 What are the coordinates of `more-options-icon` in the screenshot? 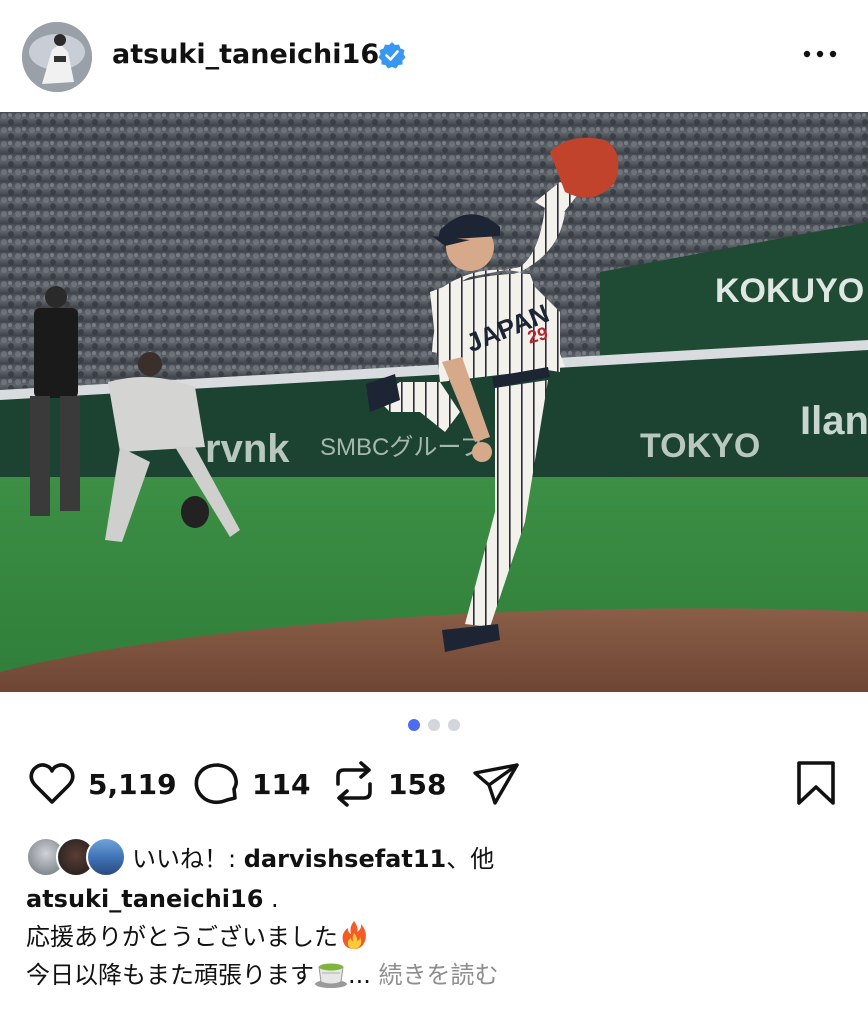 It's located at (820, 54).